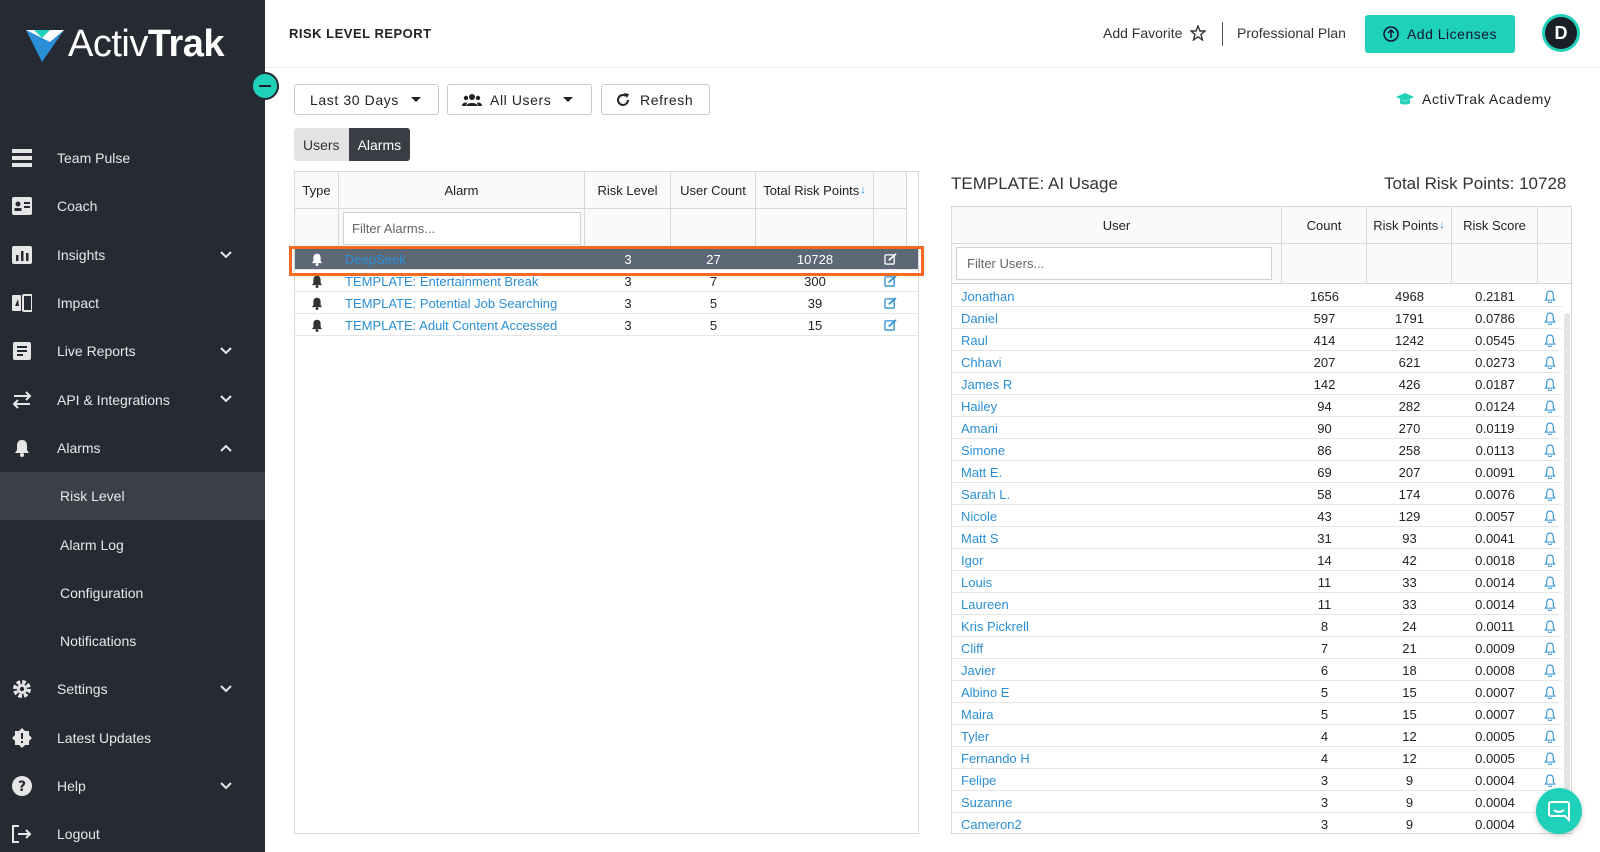 The image size is (1600, 852). I want to click on plan-label: Professional Plan, so click(1291, 33).